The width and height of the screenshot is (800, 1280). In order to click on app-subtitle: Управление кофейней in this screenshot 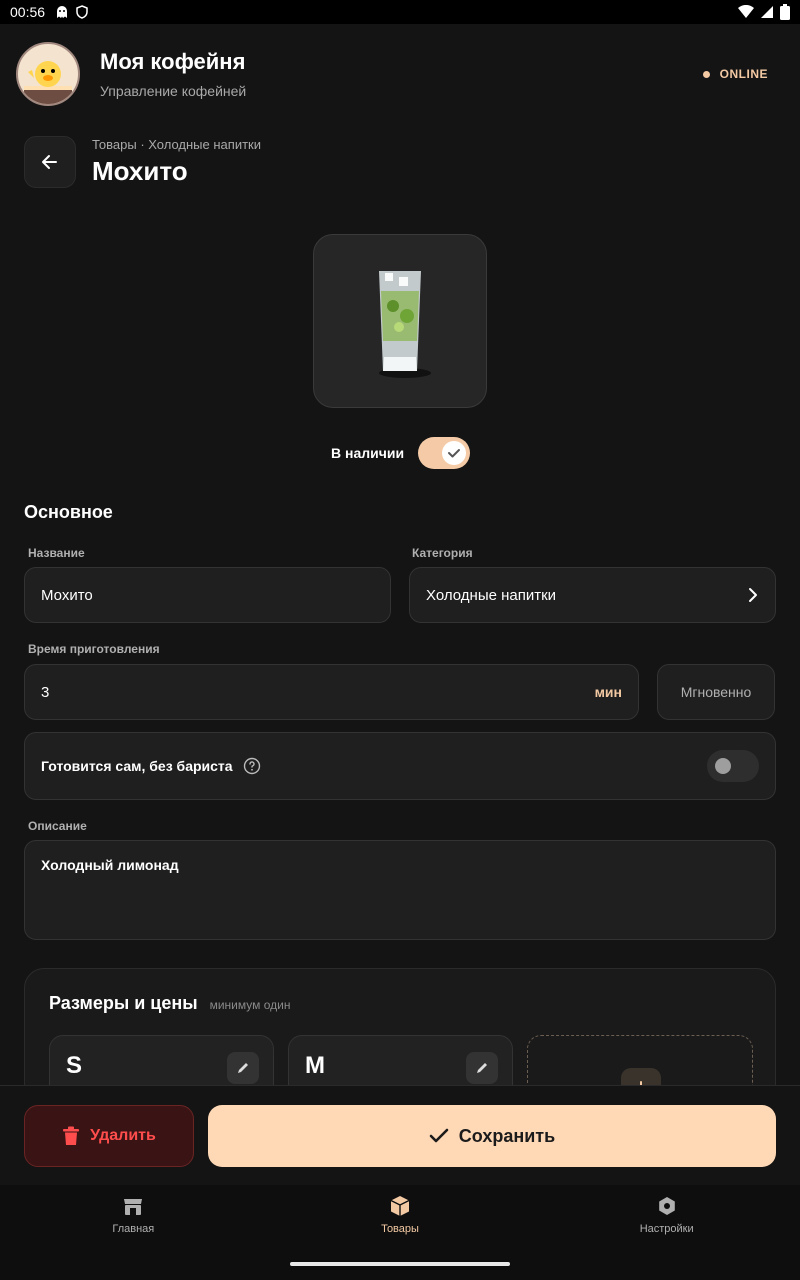, I will do `click(173, 91)`.